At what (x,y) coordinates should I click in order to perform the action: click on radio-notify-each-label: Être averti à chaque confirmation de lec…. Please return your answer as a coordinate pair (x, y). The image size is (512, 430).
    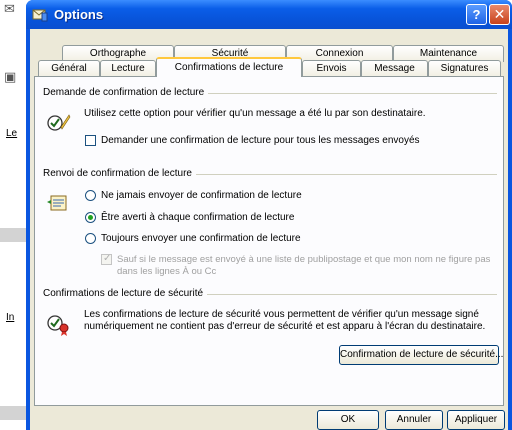
    Looking at the image, I should click on (198, 217).